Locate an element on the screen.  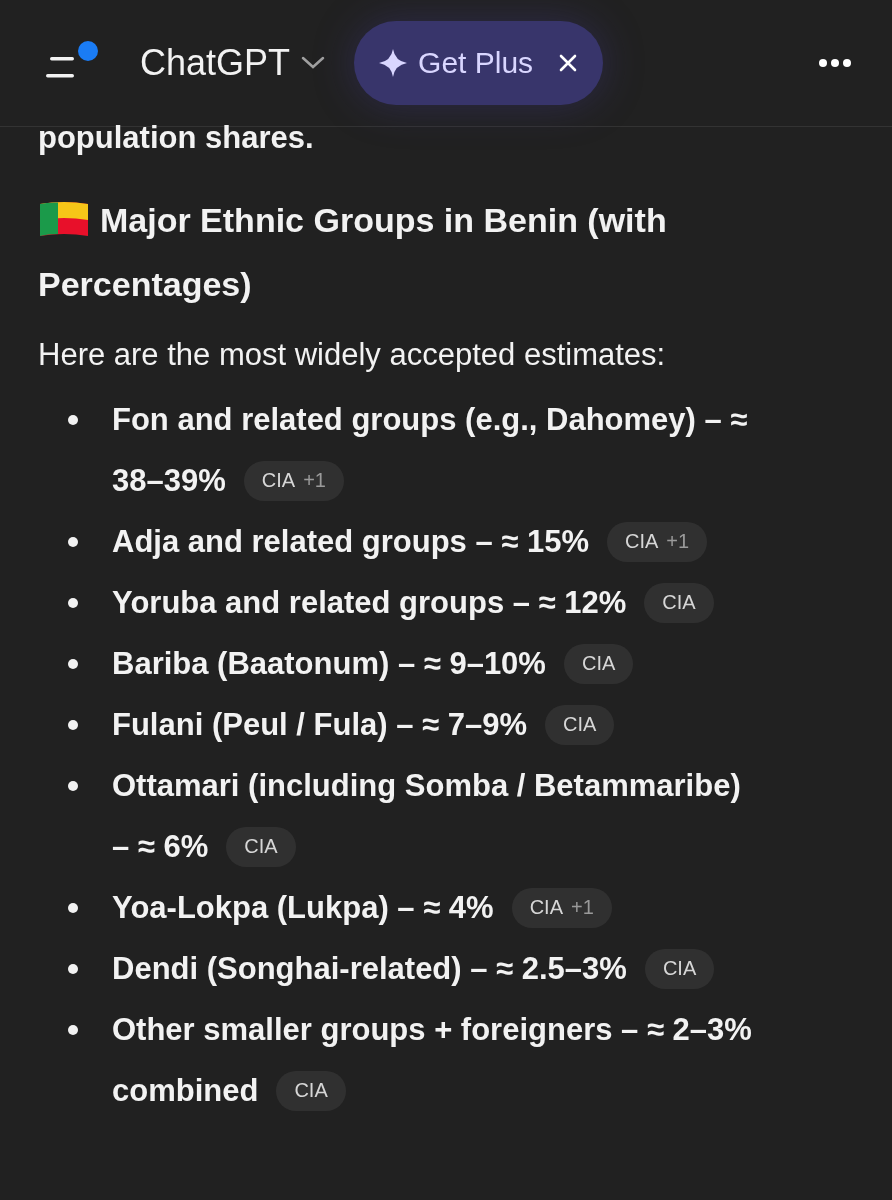
list-item-text: Dendi (Songhai-related) – ≈ 2.5–3% is located at coordinates (369, 968).